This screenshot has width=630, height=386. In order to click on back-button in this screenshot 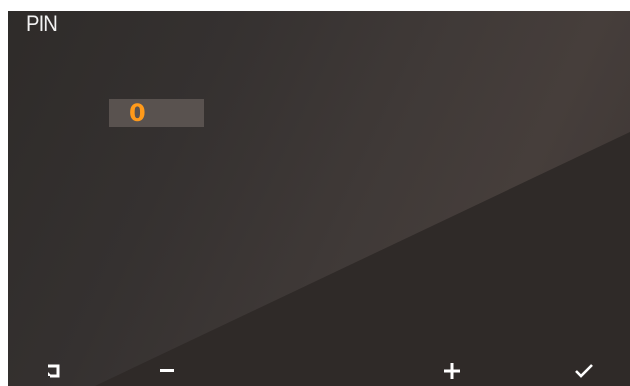, I will do `click(54, 371)`.